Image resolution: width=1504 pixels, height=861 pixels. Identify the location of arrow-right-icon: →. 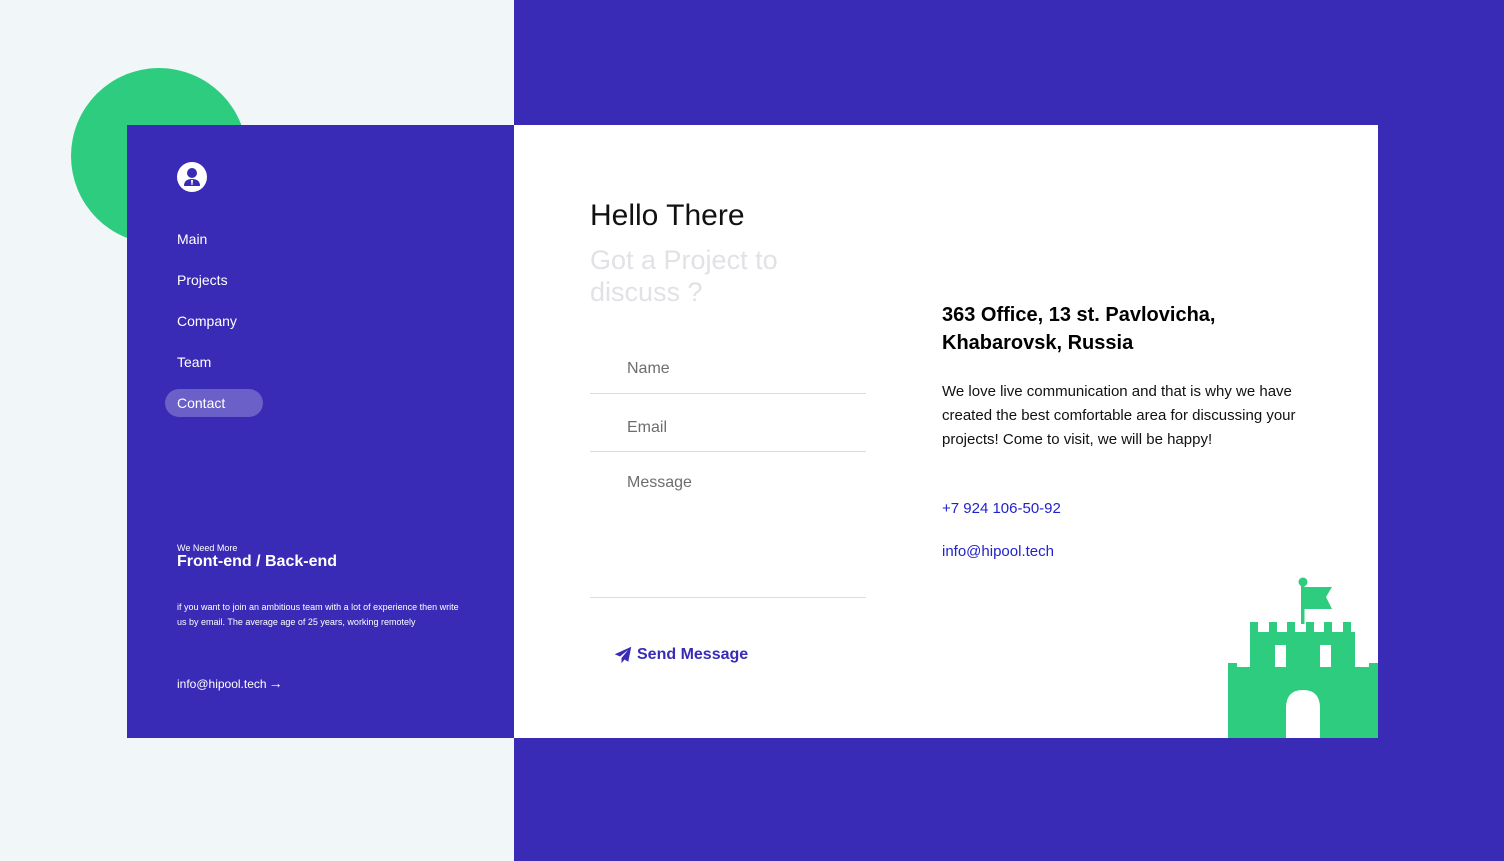
(275, 683).